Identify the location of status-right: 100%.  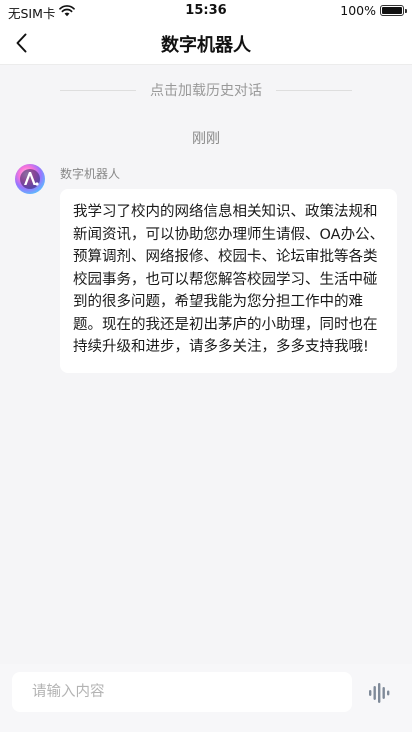
(373, 10).